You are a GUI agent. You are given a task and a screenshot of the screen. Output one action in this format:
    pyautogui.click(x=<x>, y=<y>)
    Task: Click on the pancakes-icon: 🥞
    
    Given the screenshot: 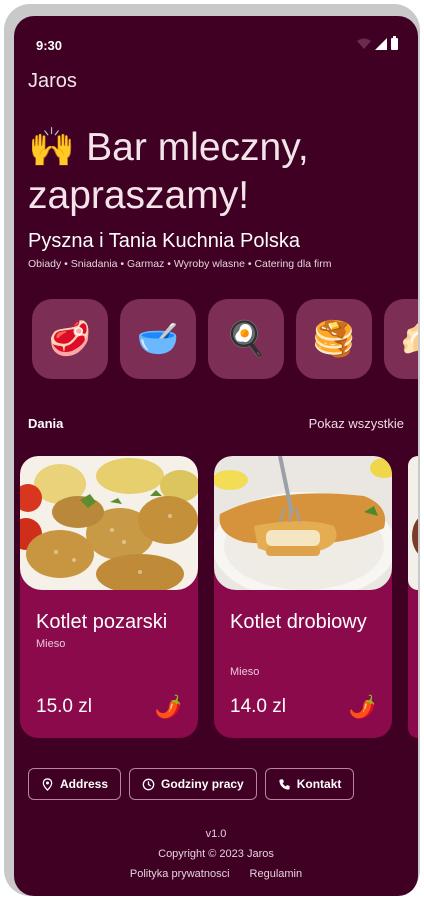 What is the action you would take?
    pyautogui.click(x=334, y=339)
    